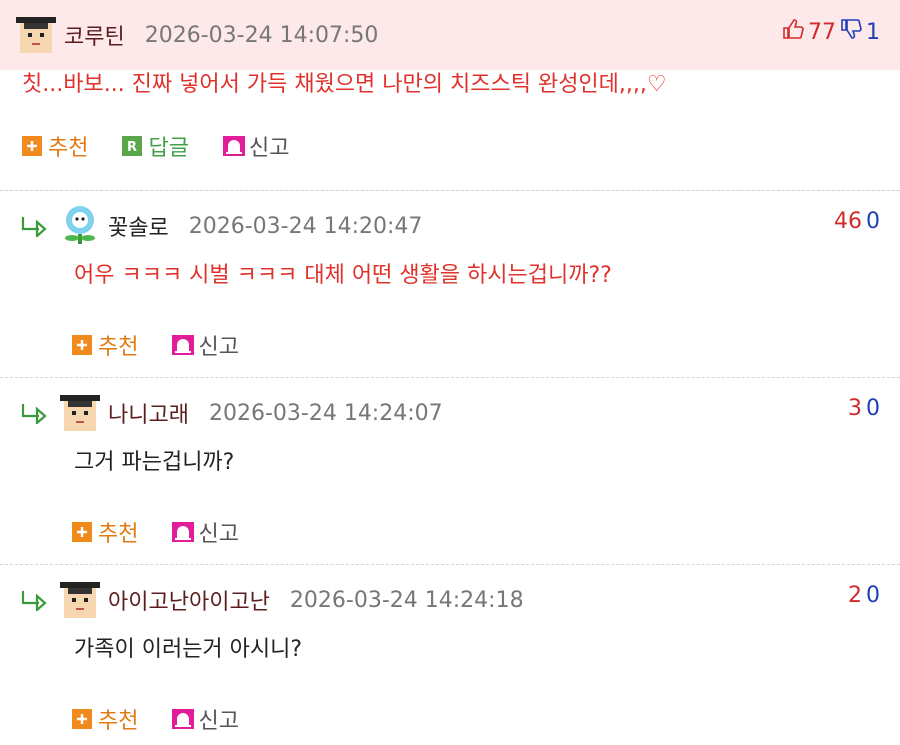  I want to click on reply-button: R 답글, so click(155, 146).